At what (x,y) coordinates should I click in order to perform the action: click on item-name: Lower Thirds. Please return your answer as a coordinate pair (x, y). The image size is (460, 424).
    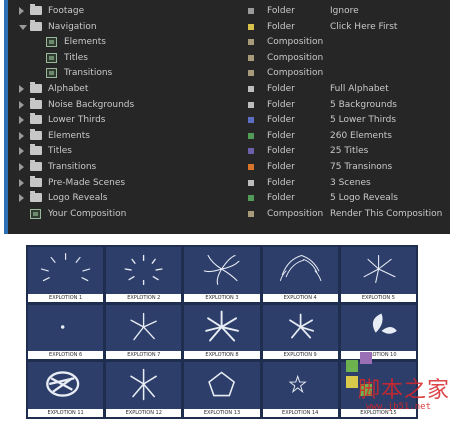
    Looking at the image, I should click on (77, 120).